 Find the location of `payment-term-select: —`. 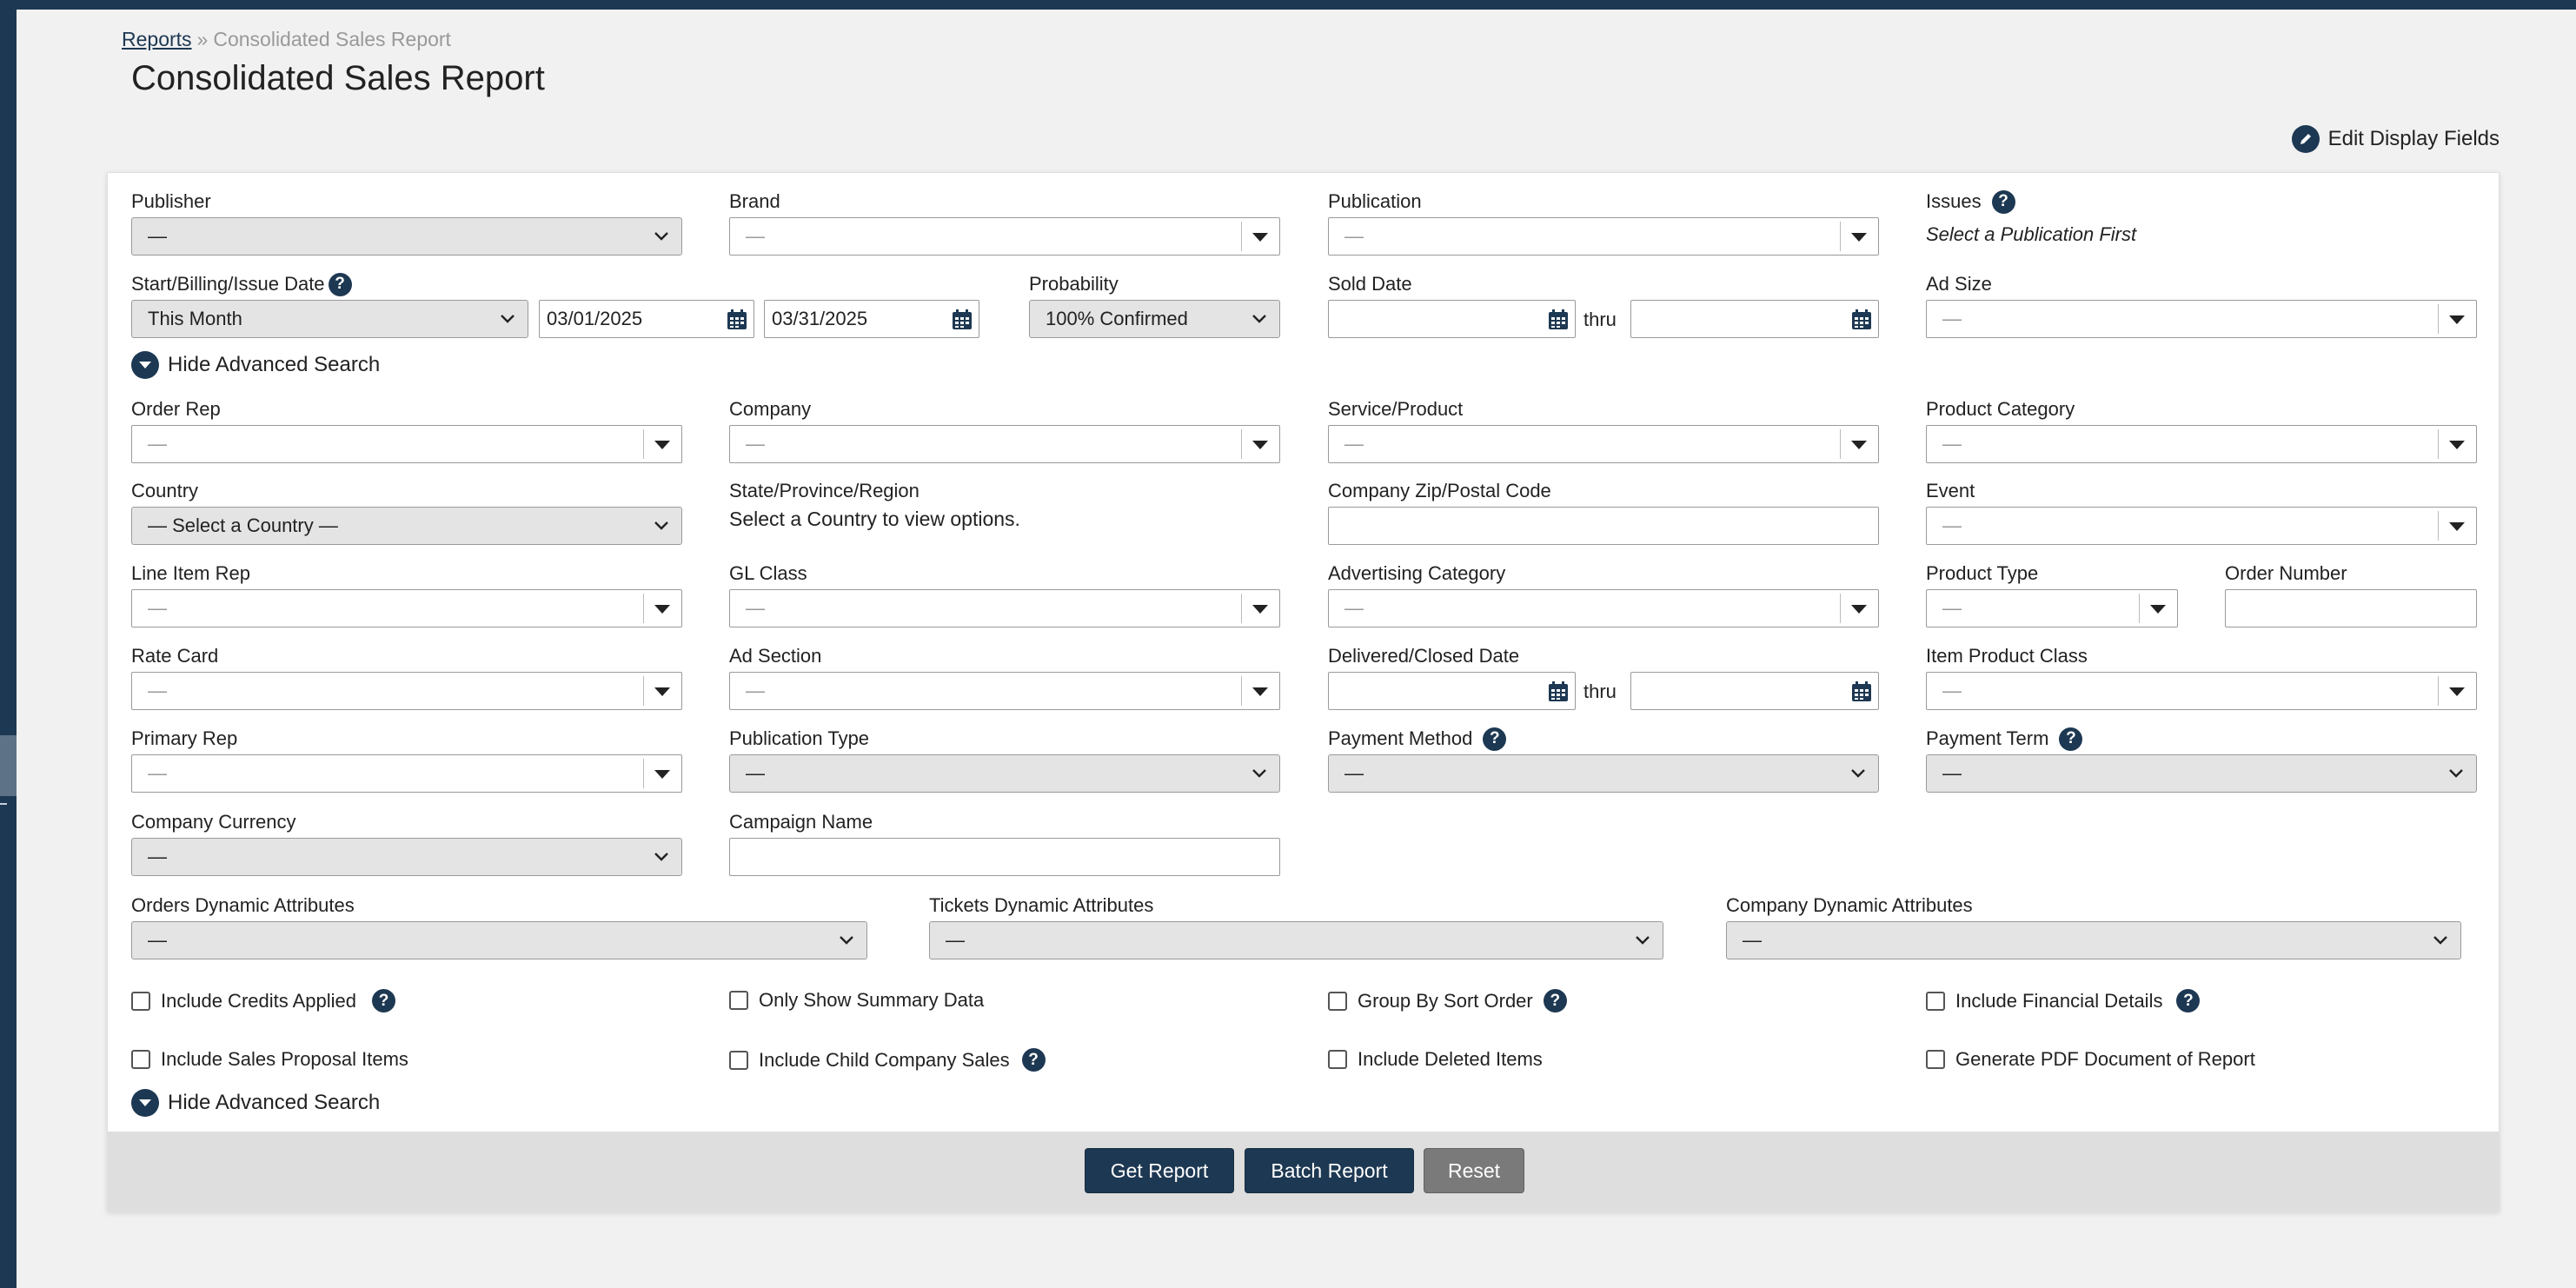

payment-term-select: — is located at coordinates (2201, 773).